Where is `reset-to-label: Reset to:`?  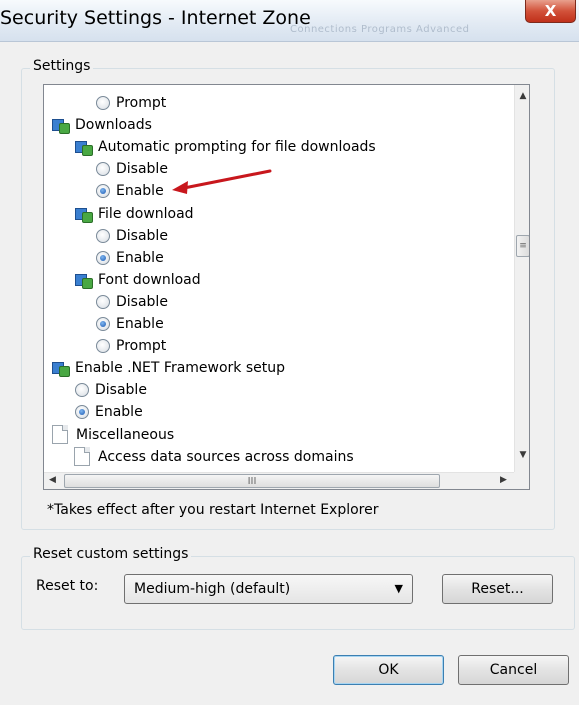 reset-to-label: Reset to: is located at coordinates (67, 586).